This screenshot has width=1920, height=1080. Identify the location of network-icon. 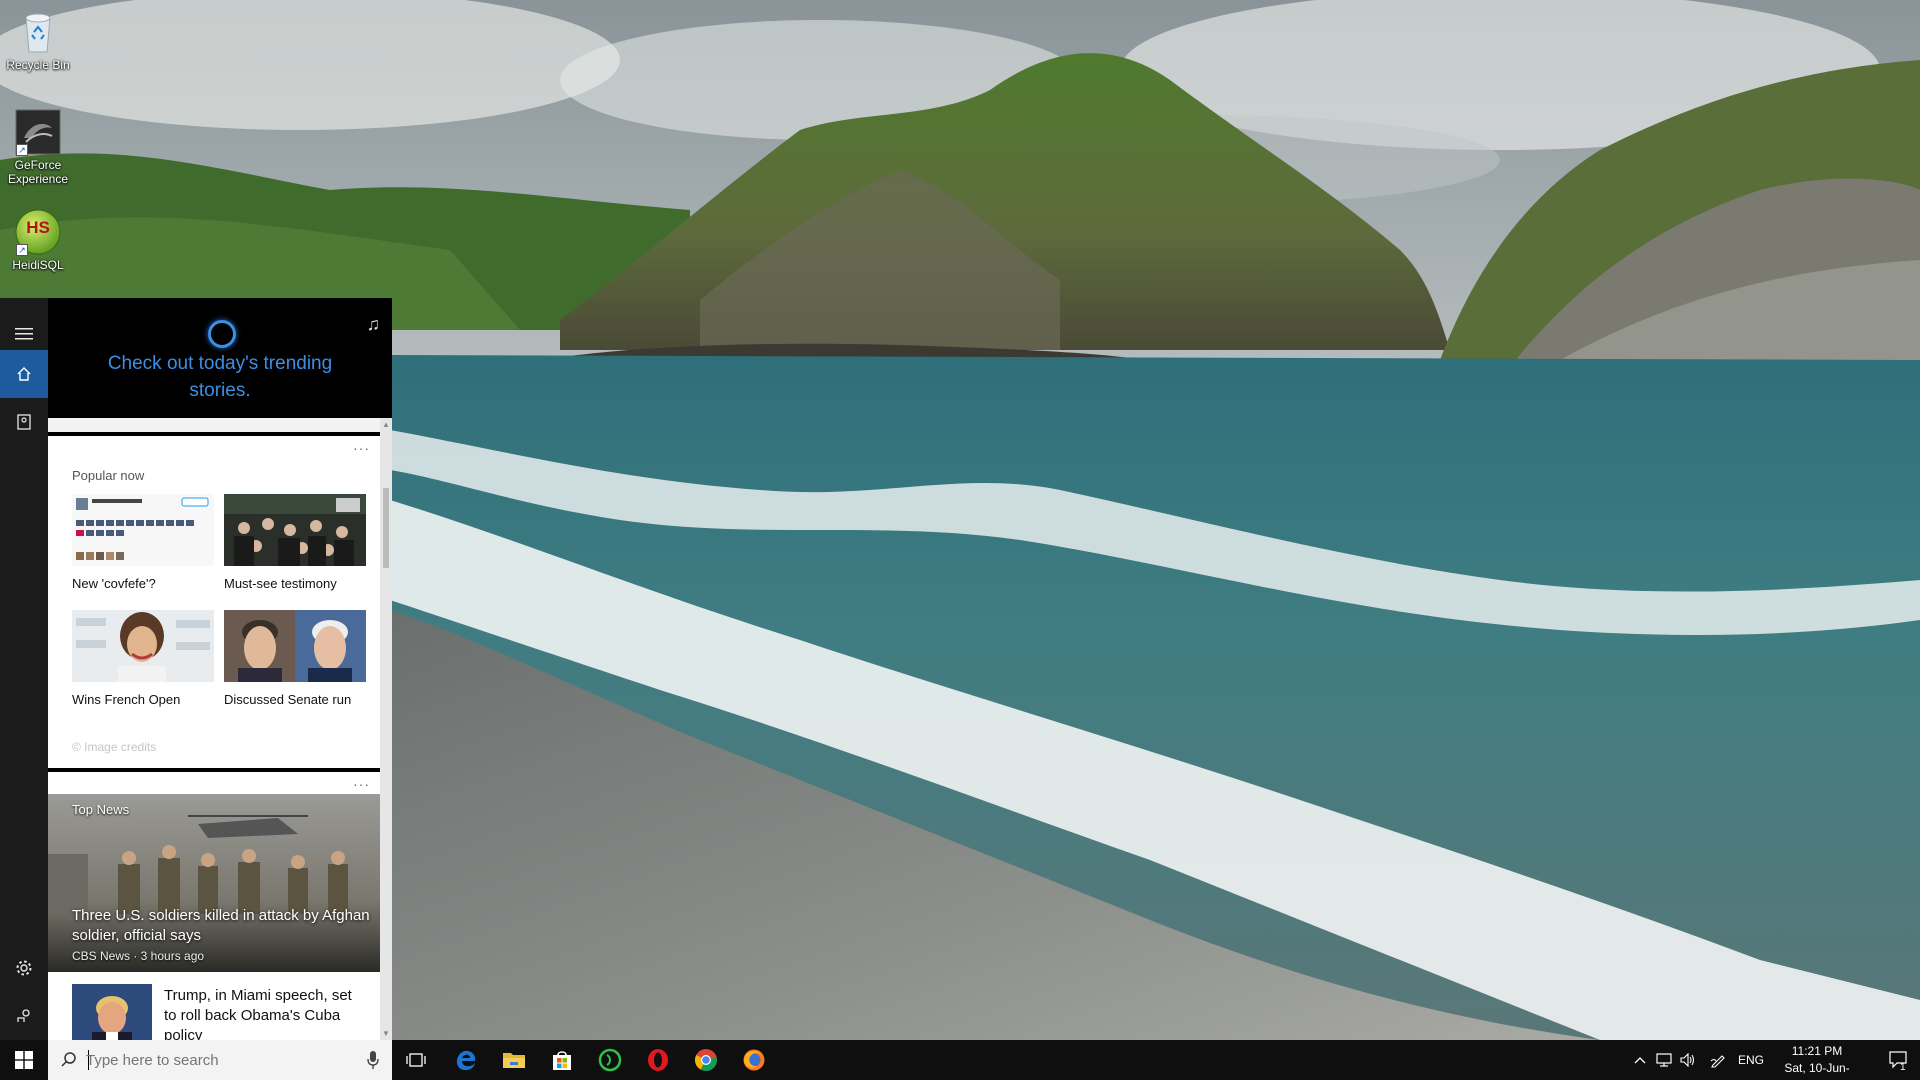
(1664, 1060).